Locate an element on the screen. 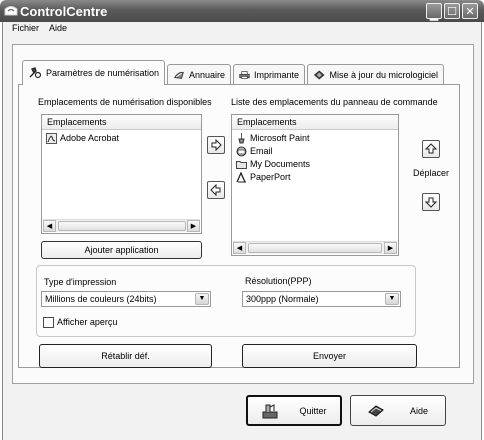 The height and width of the screenshot is (440, 484). arrow-right-icon is located at coordinates (216, 145).